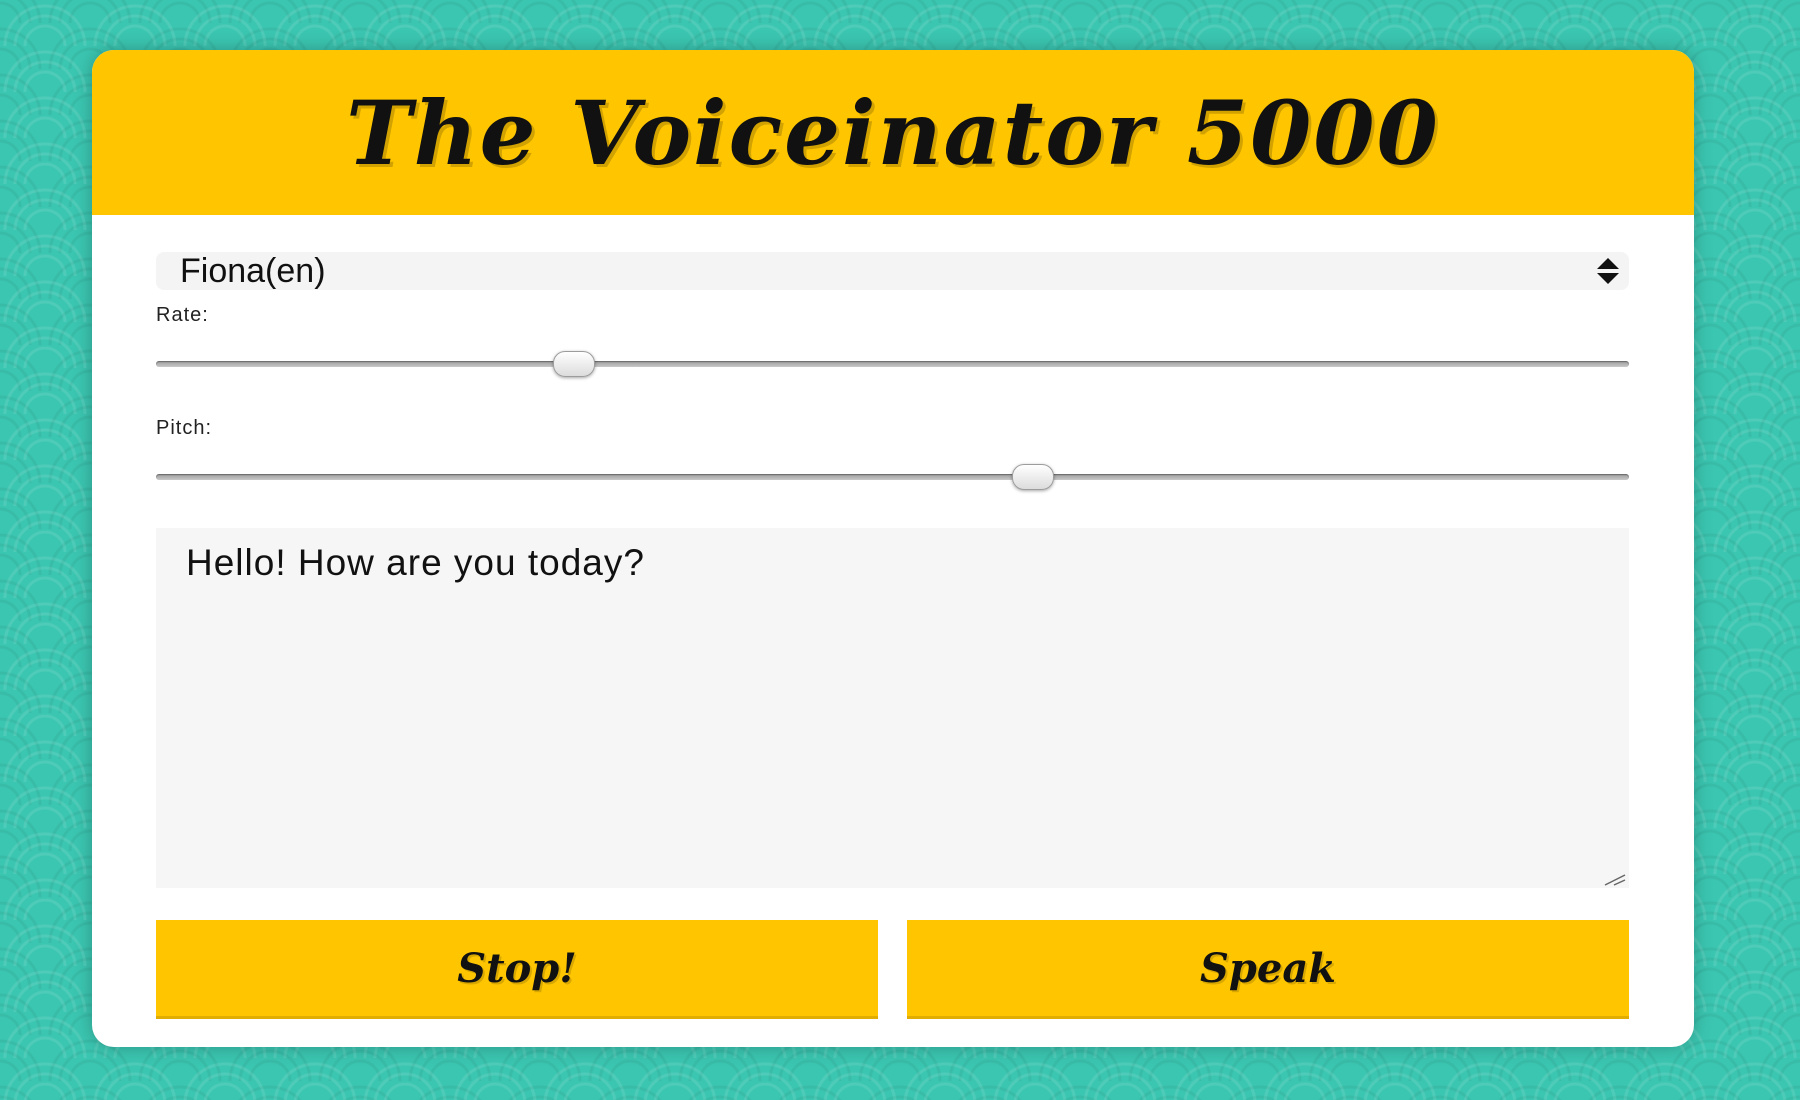  I want to click on resize-grip-icon, so click(1614, 879).